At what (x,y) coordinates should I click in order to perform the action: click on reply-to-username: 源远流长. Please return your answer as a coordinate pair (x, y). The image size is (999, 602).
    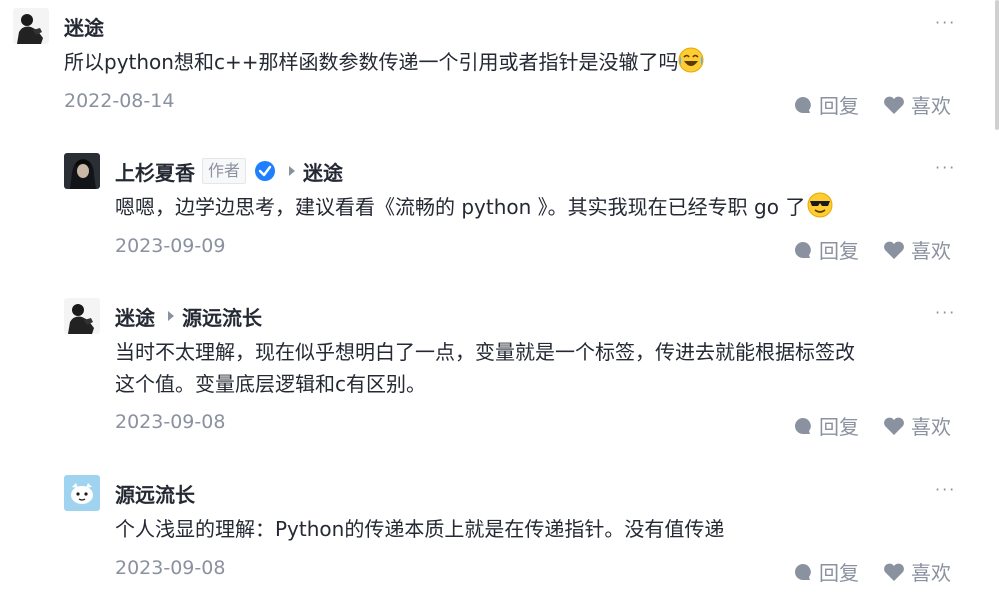
    Looking at the image, I should click on (222, 316).